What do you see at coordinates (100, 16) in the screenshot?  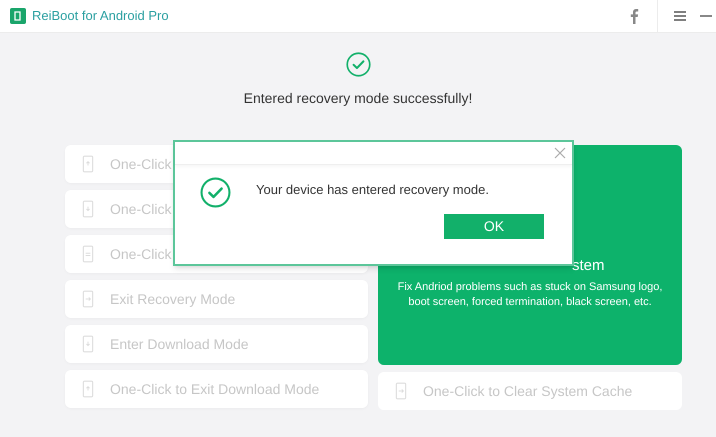 I see `window-title: ReiBoot for Android Pro` at bounding box center [100, 16].